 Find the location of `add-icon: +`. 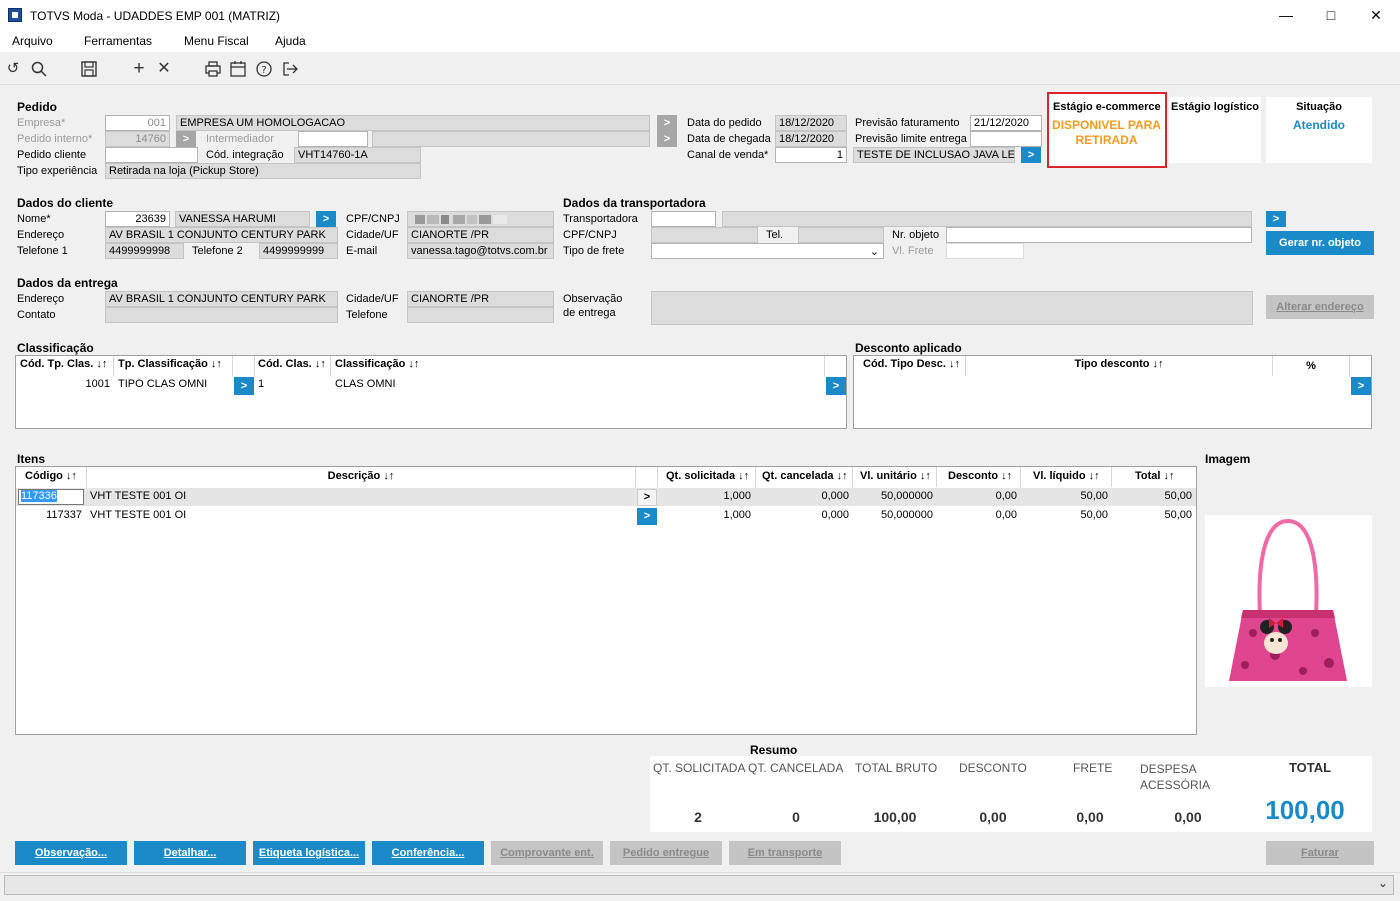

add-icon: + is located at coordinates (139, 68).